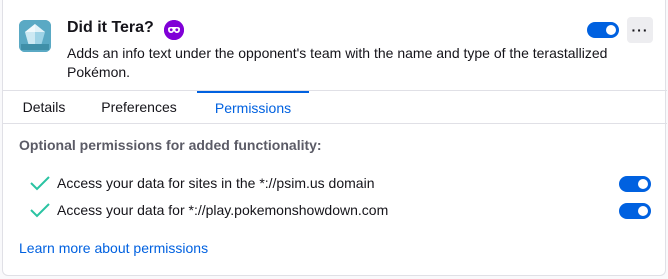 This screenshot has height=279, width=668. I want to click on tab-preferences: Preferences, so click(139, 107).